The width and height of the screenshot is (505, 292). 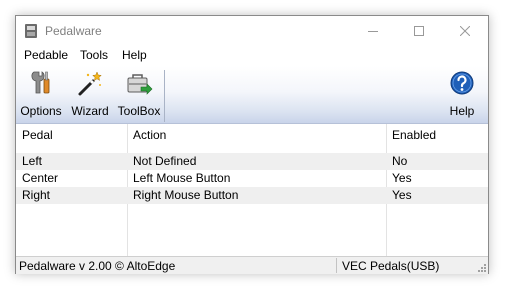 What do you see at coordinates (482, 268) in the screenshot?
I see `resize-grip-icon` at bounding box center [482, 268].